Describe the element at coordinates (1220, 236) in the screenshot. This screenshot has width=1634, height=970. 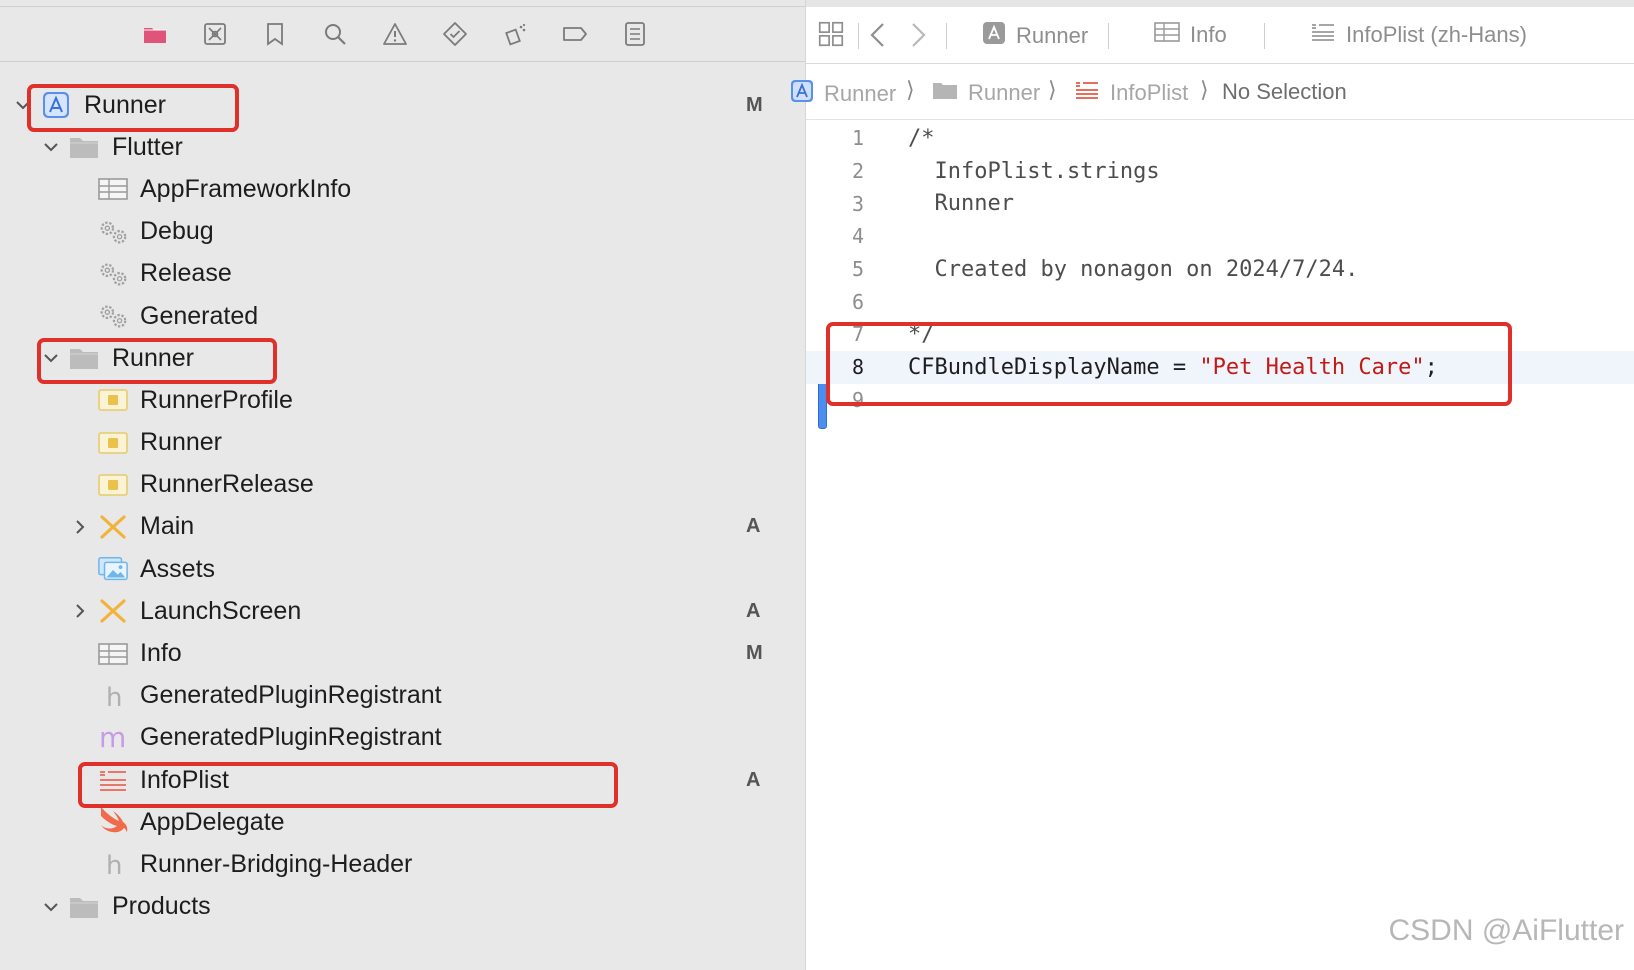
I see `code-line: 4` at that location.